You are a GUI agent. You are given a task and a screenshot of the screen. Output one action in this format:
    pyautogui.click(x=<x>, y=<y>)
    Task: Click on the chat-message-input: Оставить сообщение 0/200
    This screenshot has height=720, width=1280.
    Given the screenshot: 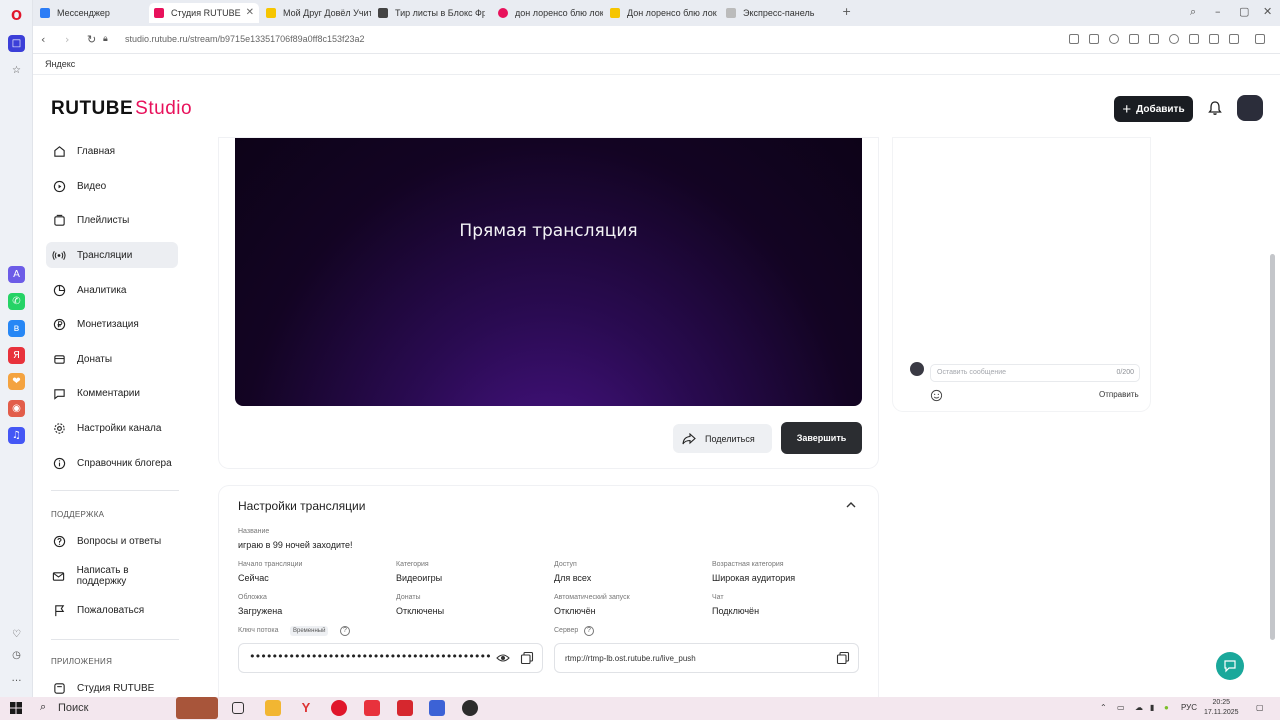 What is the action you would take?
    pyautogui.click(x=1035, y=373)
    